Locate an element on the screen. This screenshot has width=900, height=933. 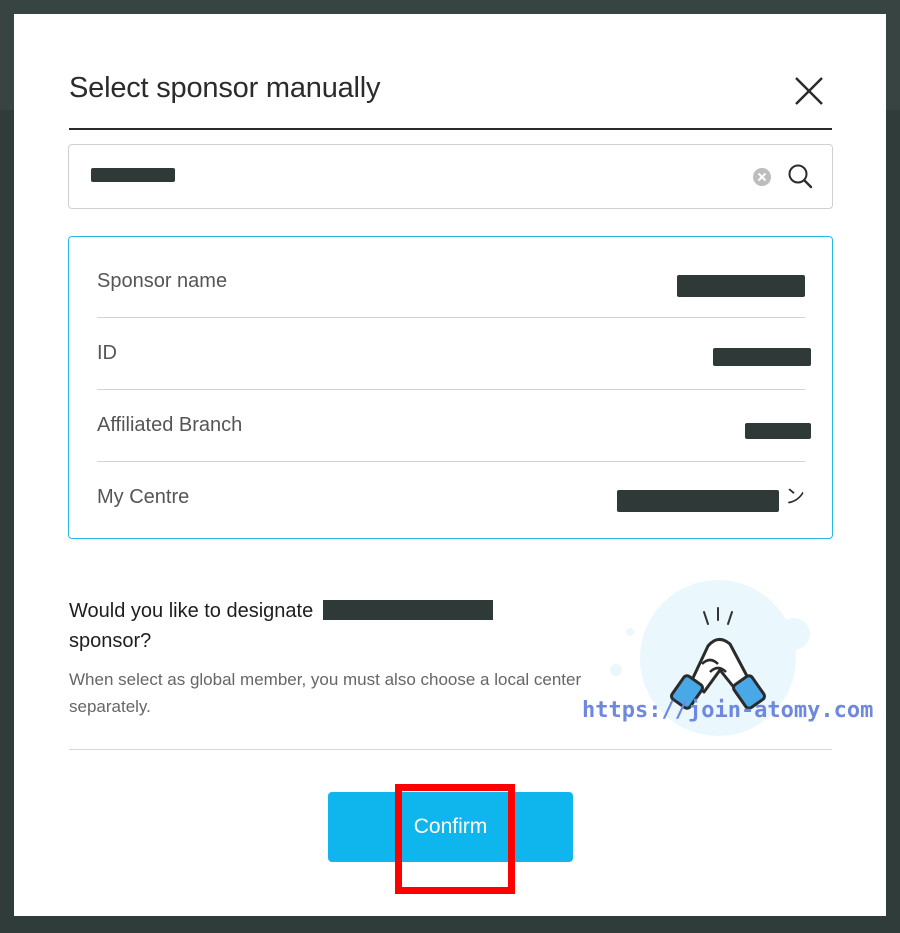
info-row-centre: My Centre ン is located at coordinates (451, 497).